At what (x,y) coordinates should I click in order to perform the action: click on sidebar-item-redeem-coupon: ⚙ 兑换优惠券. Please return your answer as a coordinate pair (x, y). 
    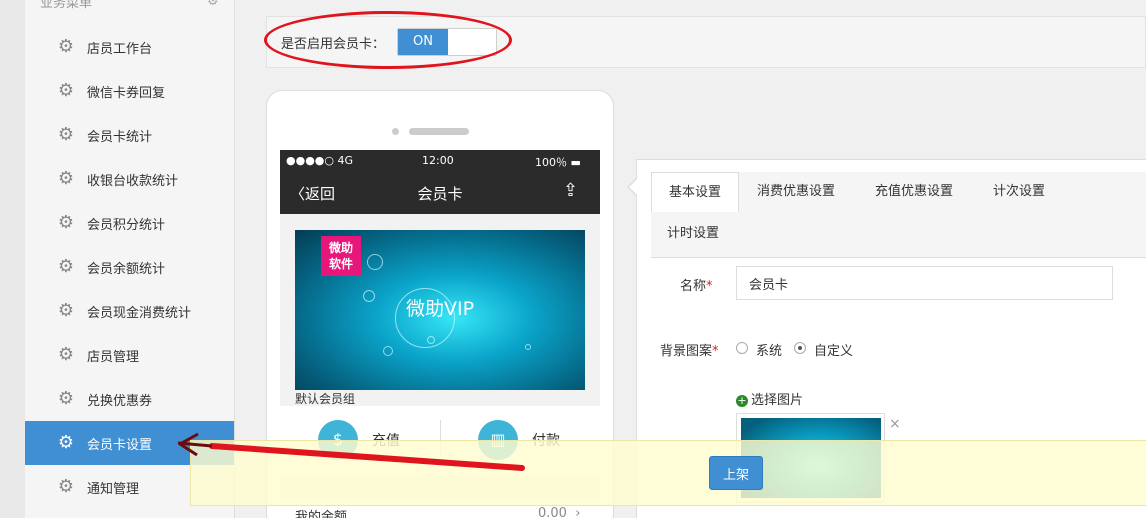
    Looking at the image, I should click on (129, 399).